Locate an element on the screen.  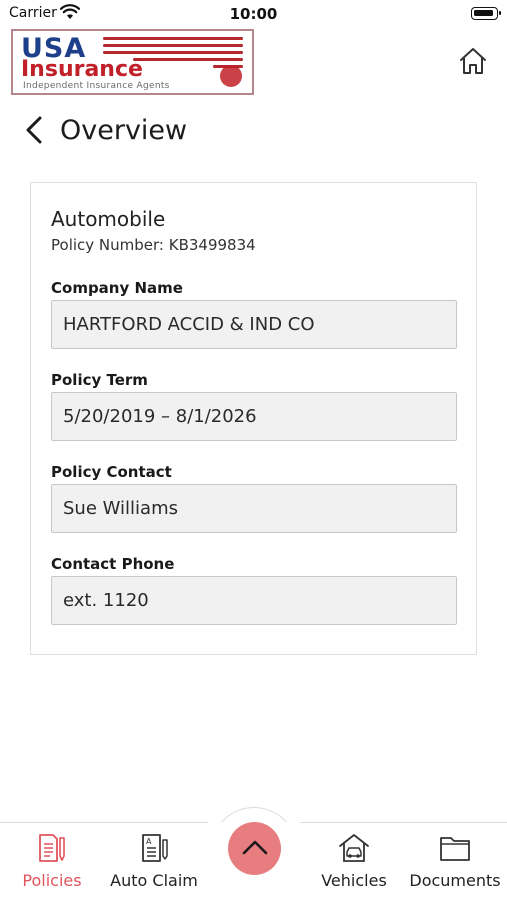
home-button is located at coordinates (473, 63).